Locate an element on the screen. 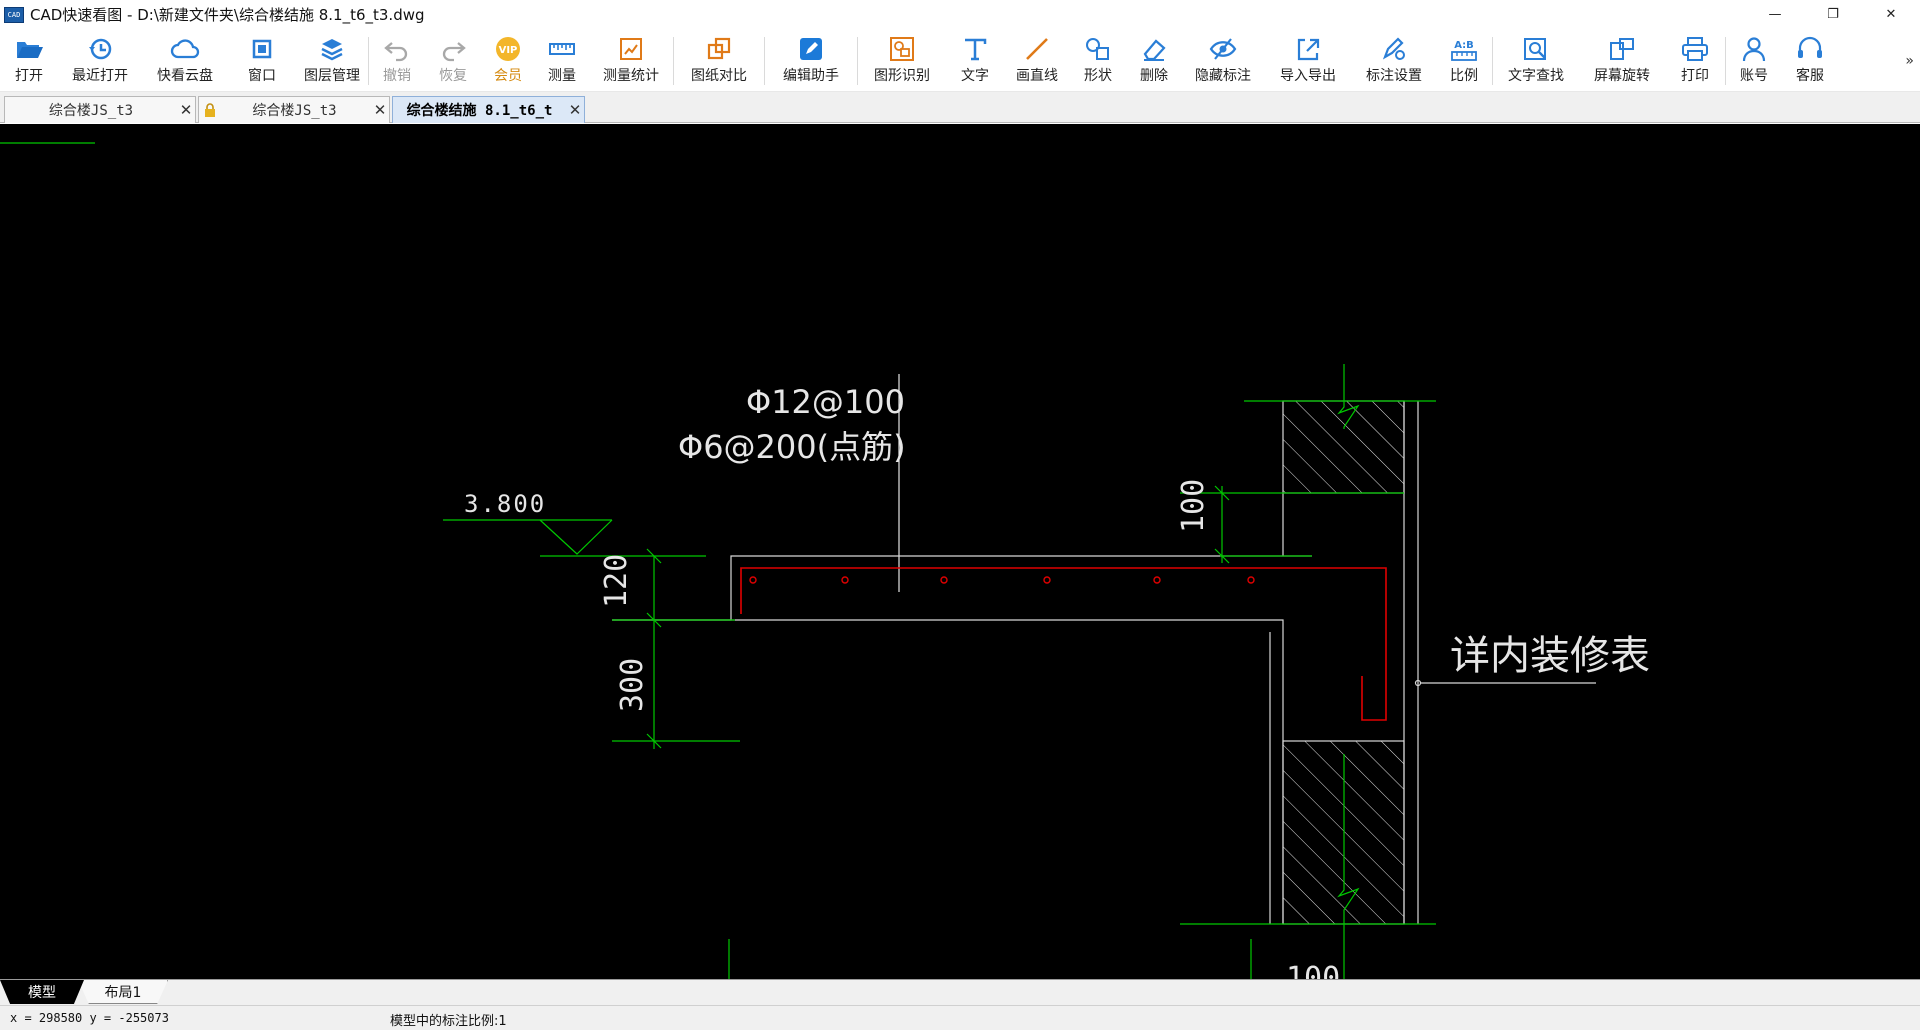 The width and height of the screenshot is (1920, 1030). elevation-label: 3.800 is located at coordinates (505, 504).